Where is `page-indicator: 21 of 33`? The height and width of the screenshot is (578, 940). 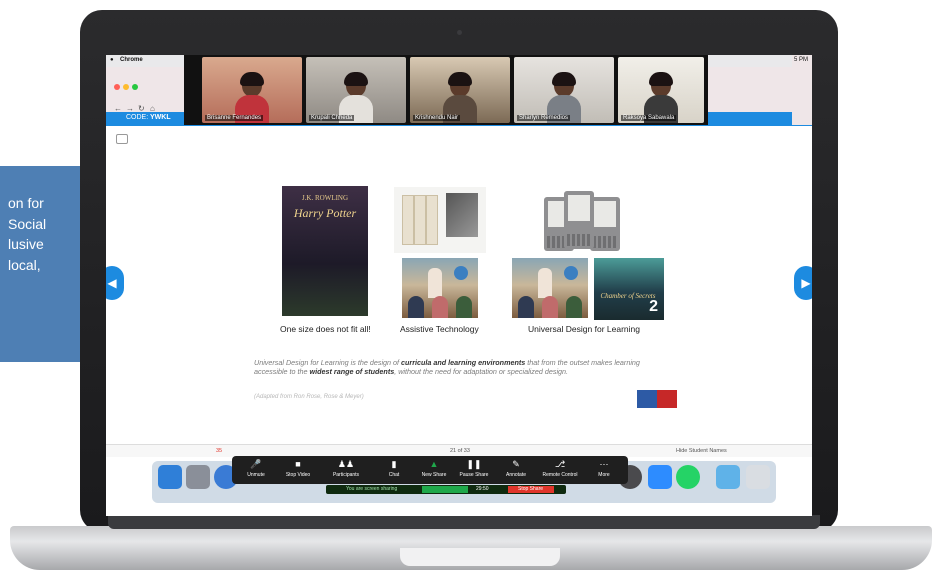 page-indicator: 21 of 33 is located at coordinates (460, 451).